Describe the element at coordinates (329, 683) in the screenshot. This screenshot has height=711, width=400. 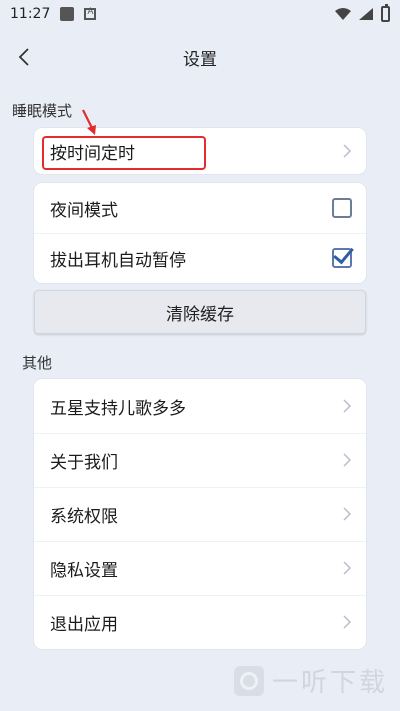
I see `watermark-text: 一听下载` at that location.